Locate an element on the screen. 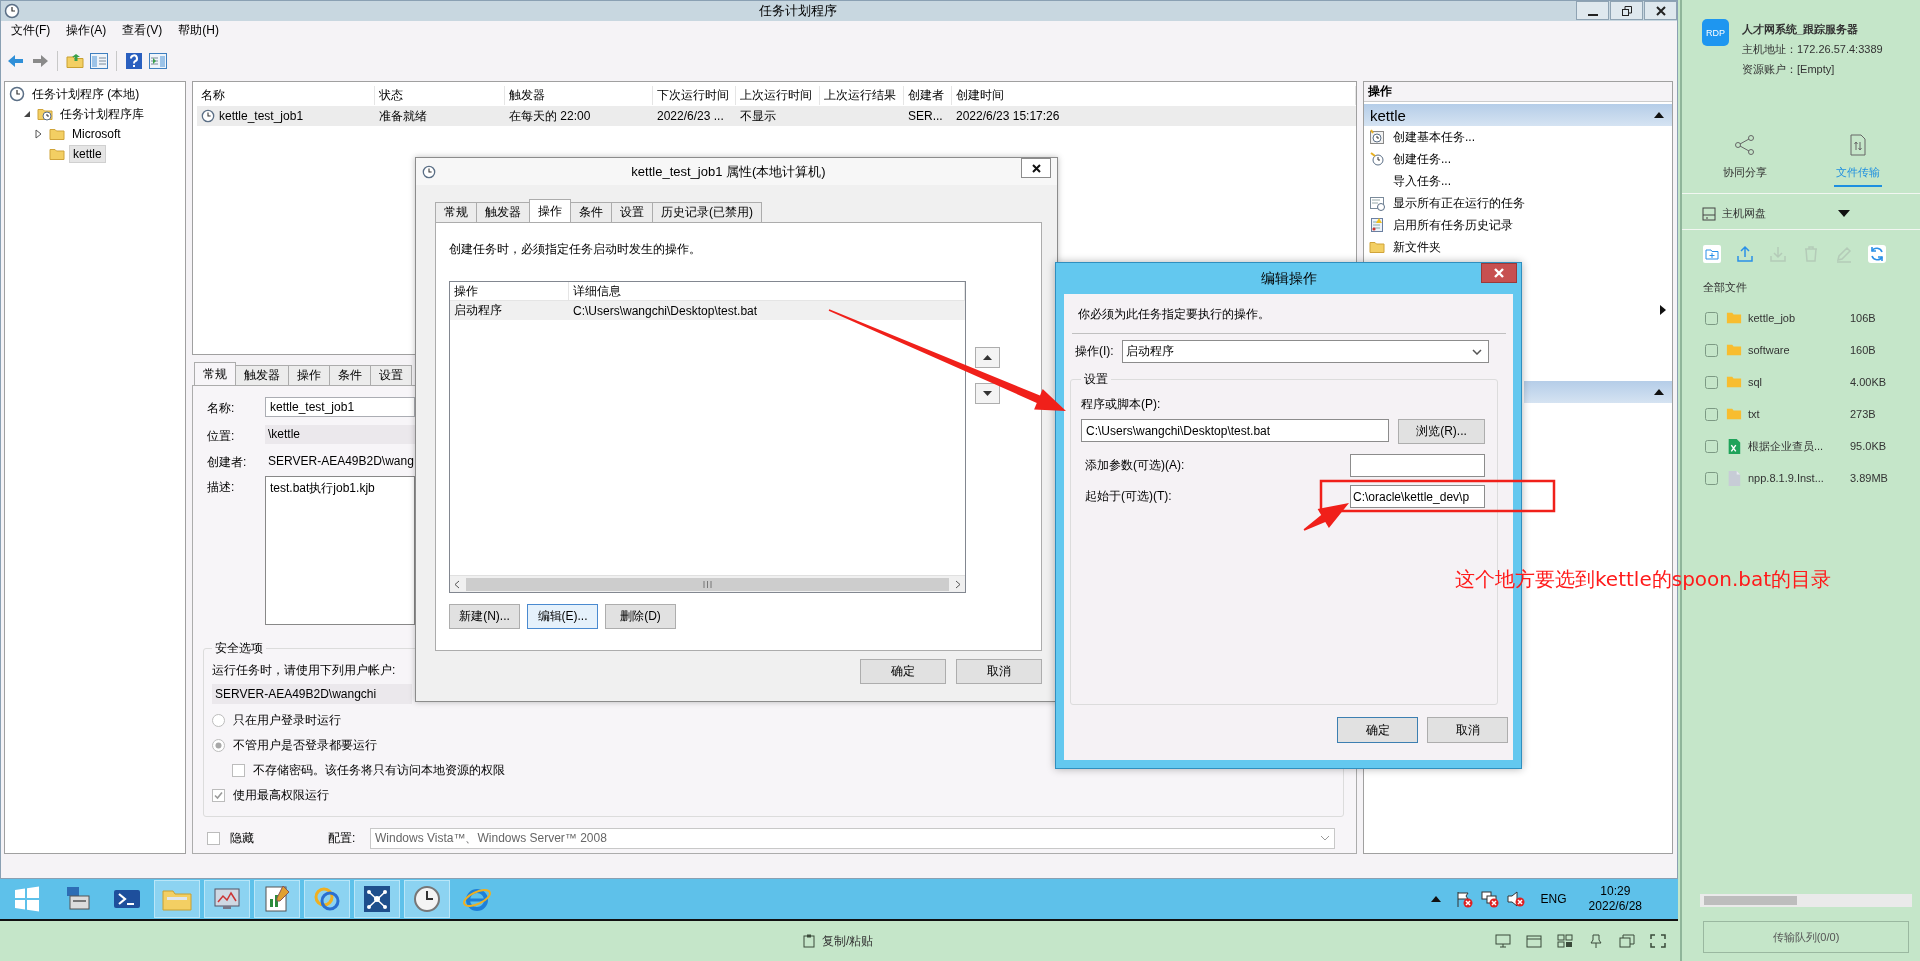 Image resolution: width=1920 pixels, height=961 pixels. column-header: 创建时间 is located at coordinates (1154, 95).